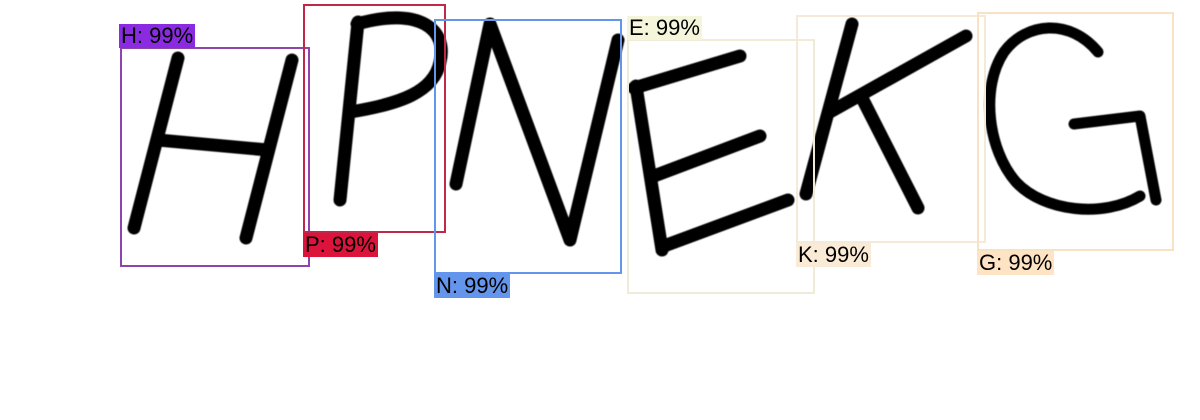 This screenshot has width=1200, height=420. I want to click on detection-label-e: E: 99%, so click(664, 27).